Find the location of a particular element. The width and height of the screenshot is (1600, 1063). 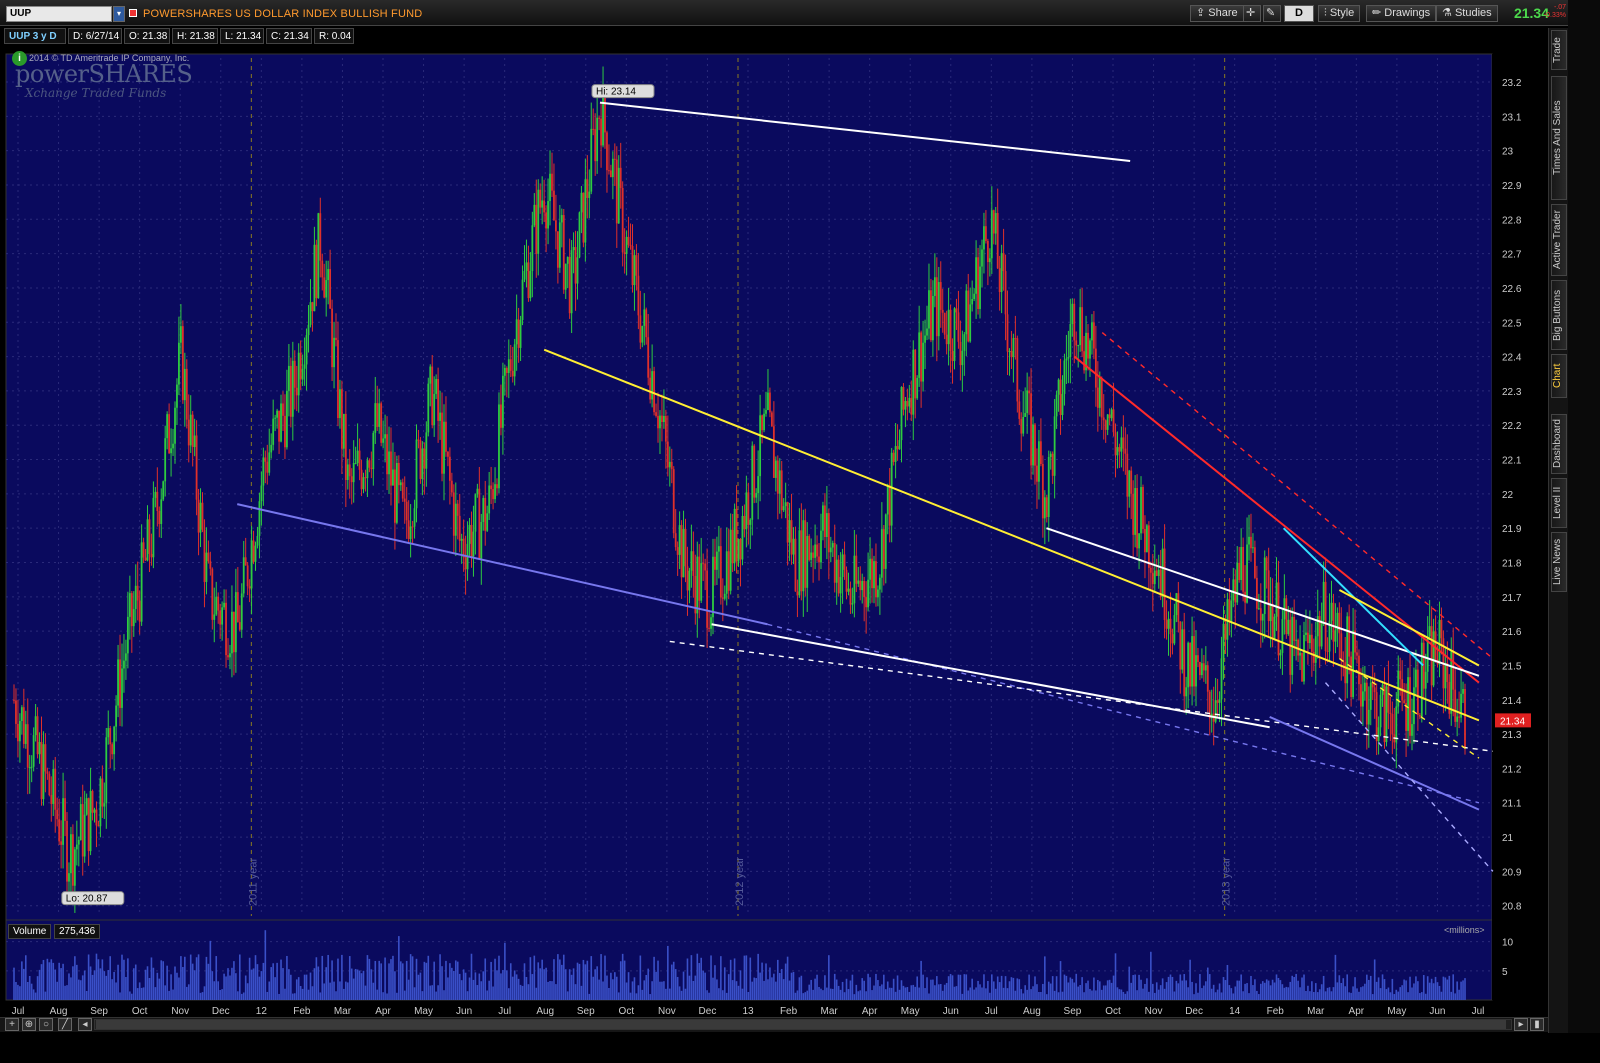

studies-button: ⚗ Studies is located at coordinates (1467, 13).